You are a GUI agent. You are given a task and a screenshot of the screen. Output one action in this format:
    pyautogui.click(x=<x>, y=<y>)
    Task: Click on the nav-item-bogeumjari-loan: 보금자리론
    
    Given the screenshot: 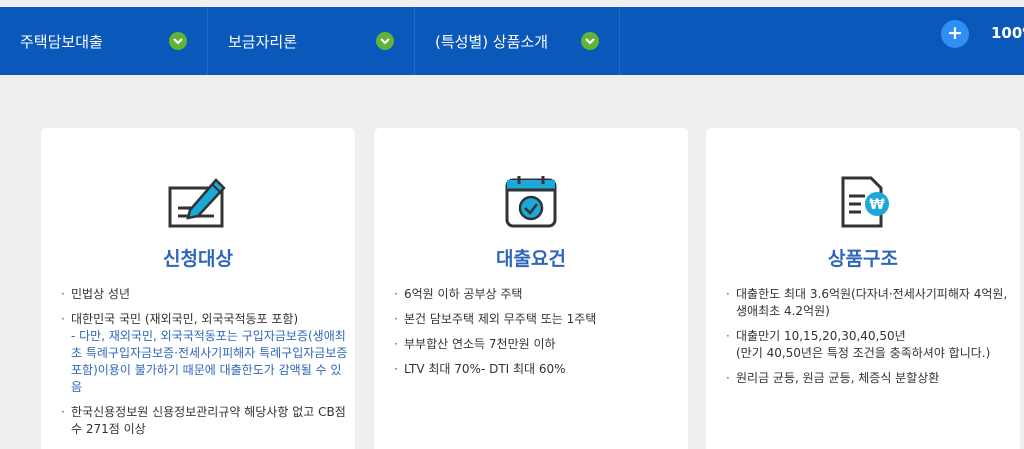 What is the action you would take?
    pyautogui.click(x=311, y=41)
    